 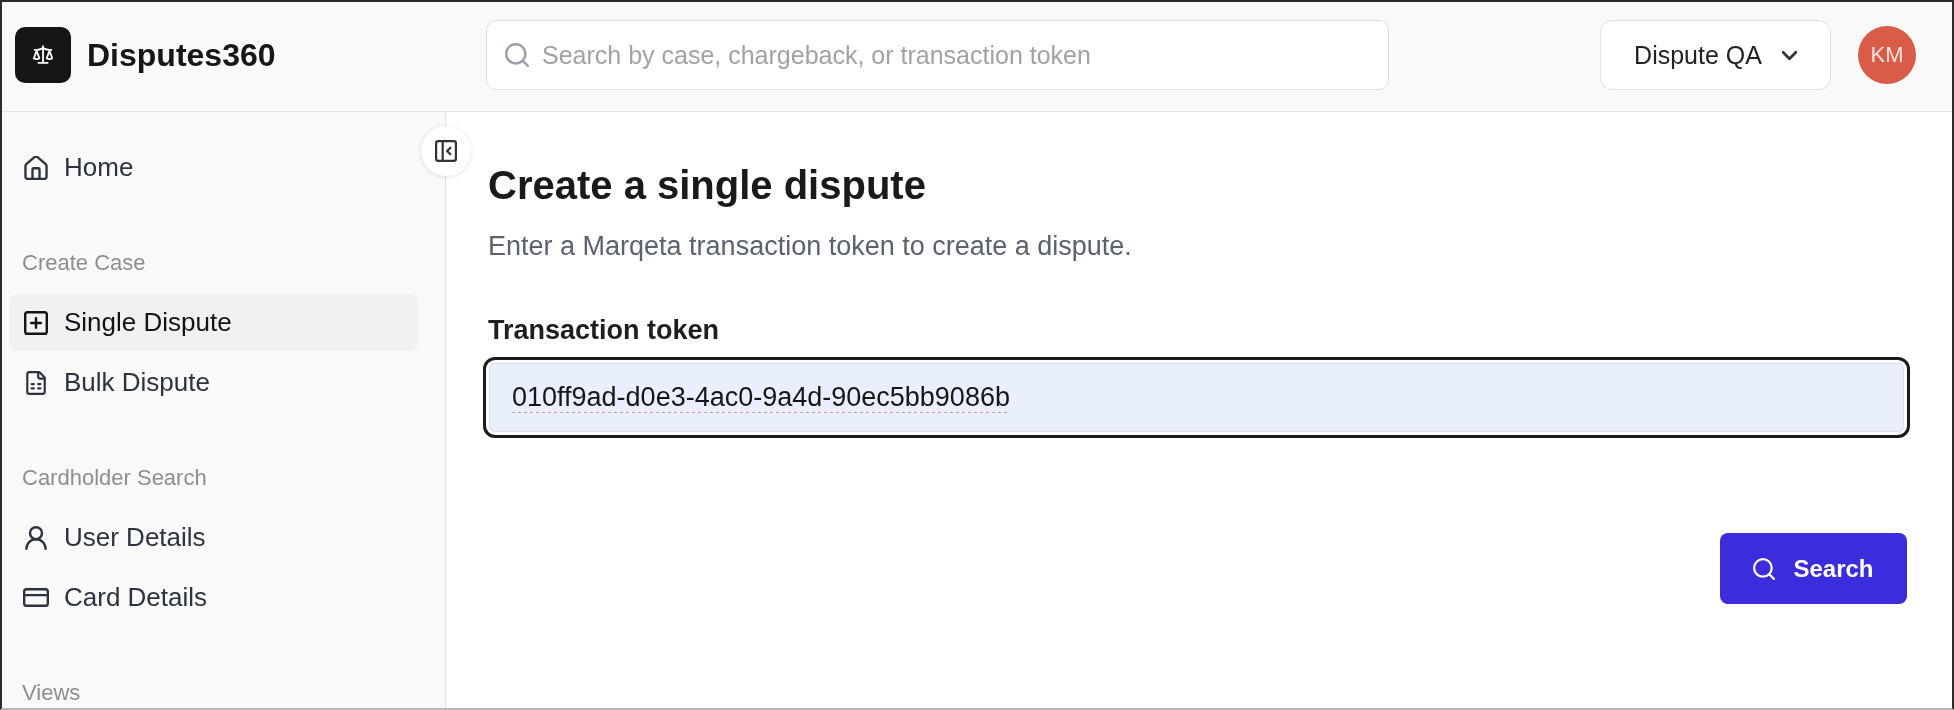 What do you see at coordinates (214, 597) in the screenshot?
I see `nav-item: Card Details` at bounding box center [214, 597].